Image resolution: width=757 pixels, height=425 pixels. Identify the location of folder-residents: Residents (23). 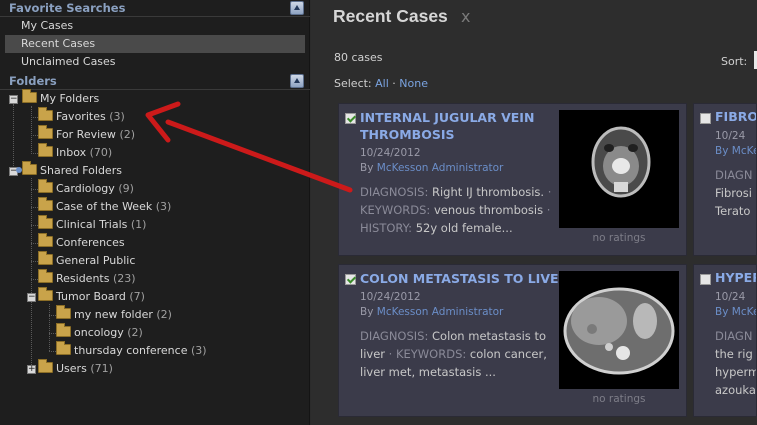
(87, 278).